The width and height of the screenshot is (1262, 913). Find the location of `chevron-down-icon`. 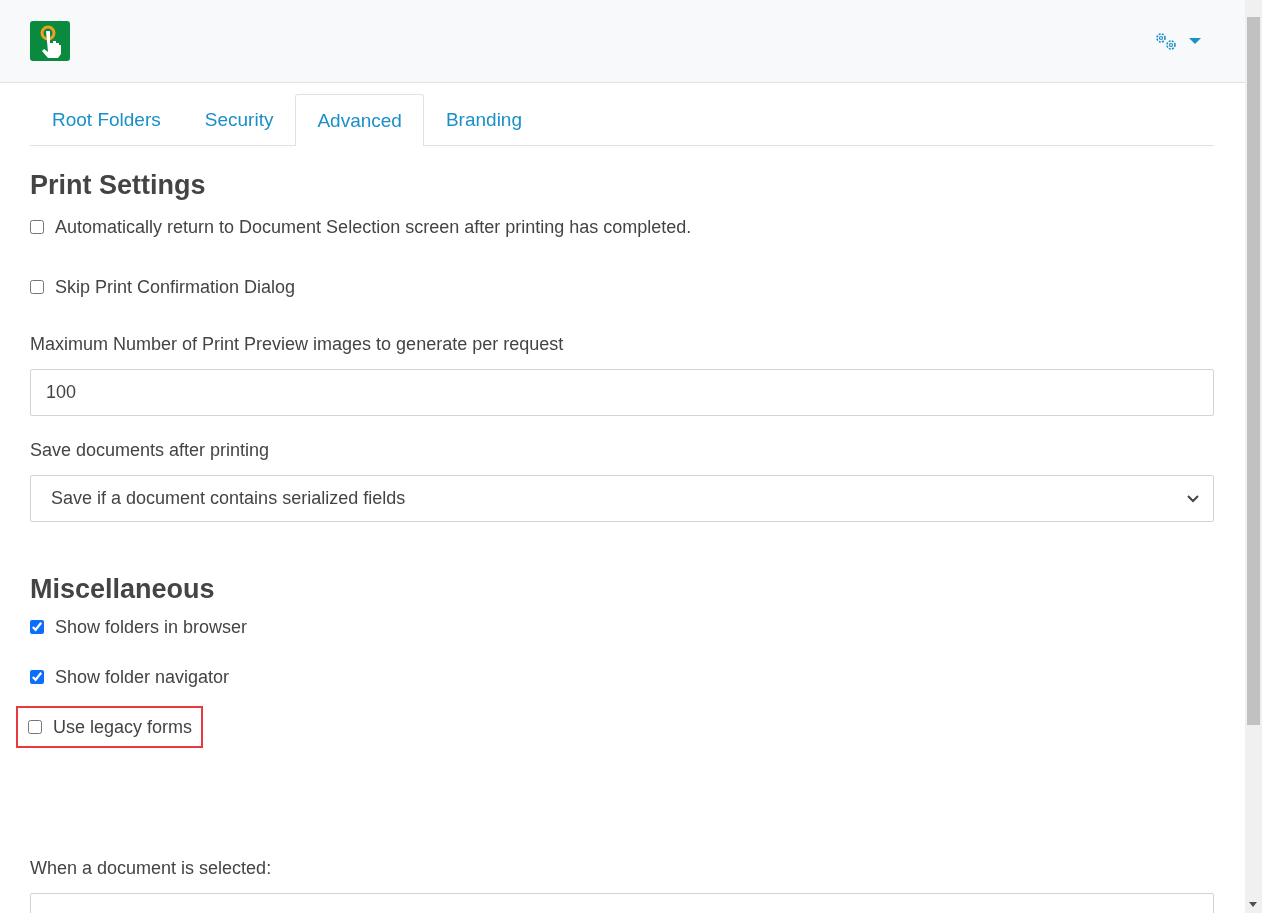

chevron-down-icon is located at coordinates (1193, 498).